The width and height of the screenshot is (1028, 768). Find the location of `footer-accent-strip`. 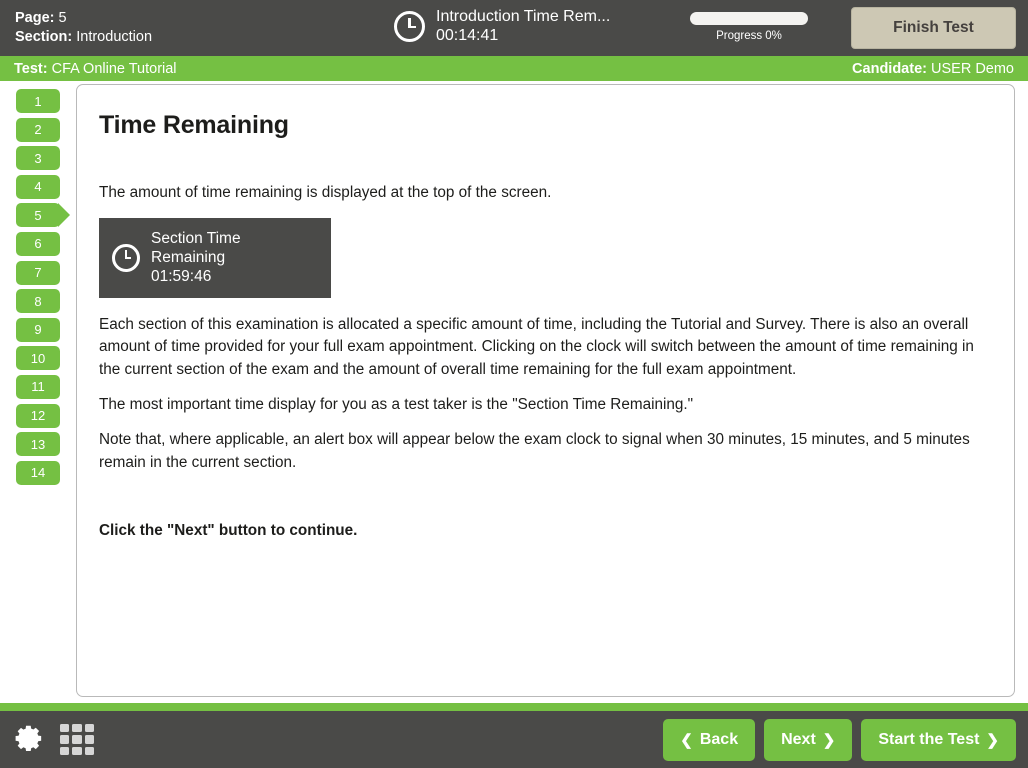

footer-accent-strip is located at coordinates (514, 707).